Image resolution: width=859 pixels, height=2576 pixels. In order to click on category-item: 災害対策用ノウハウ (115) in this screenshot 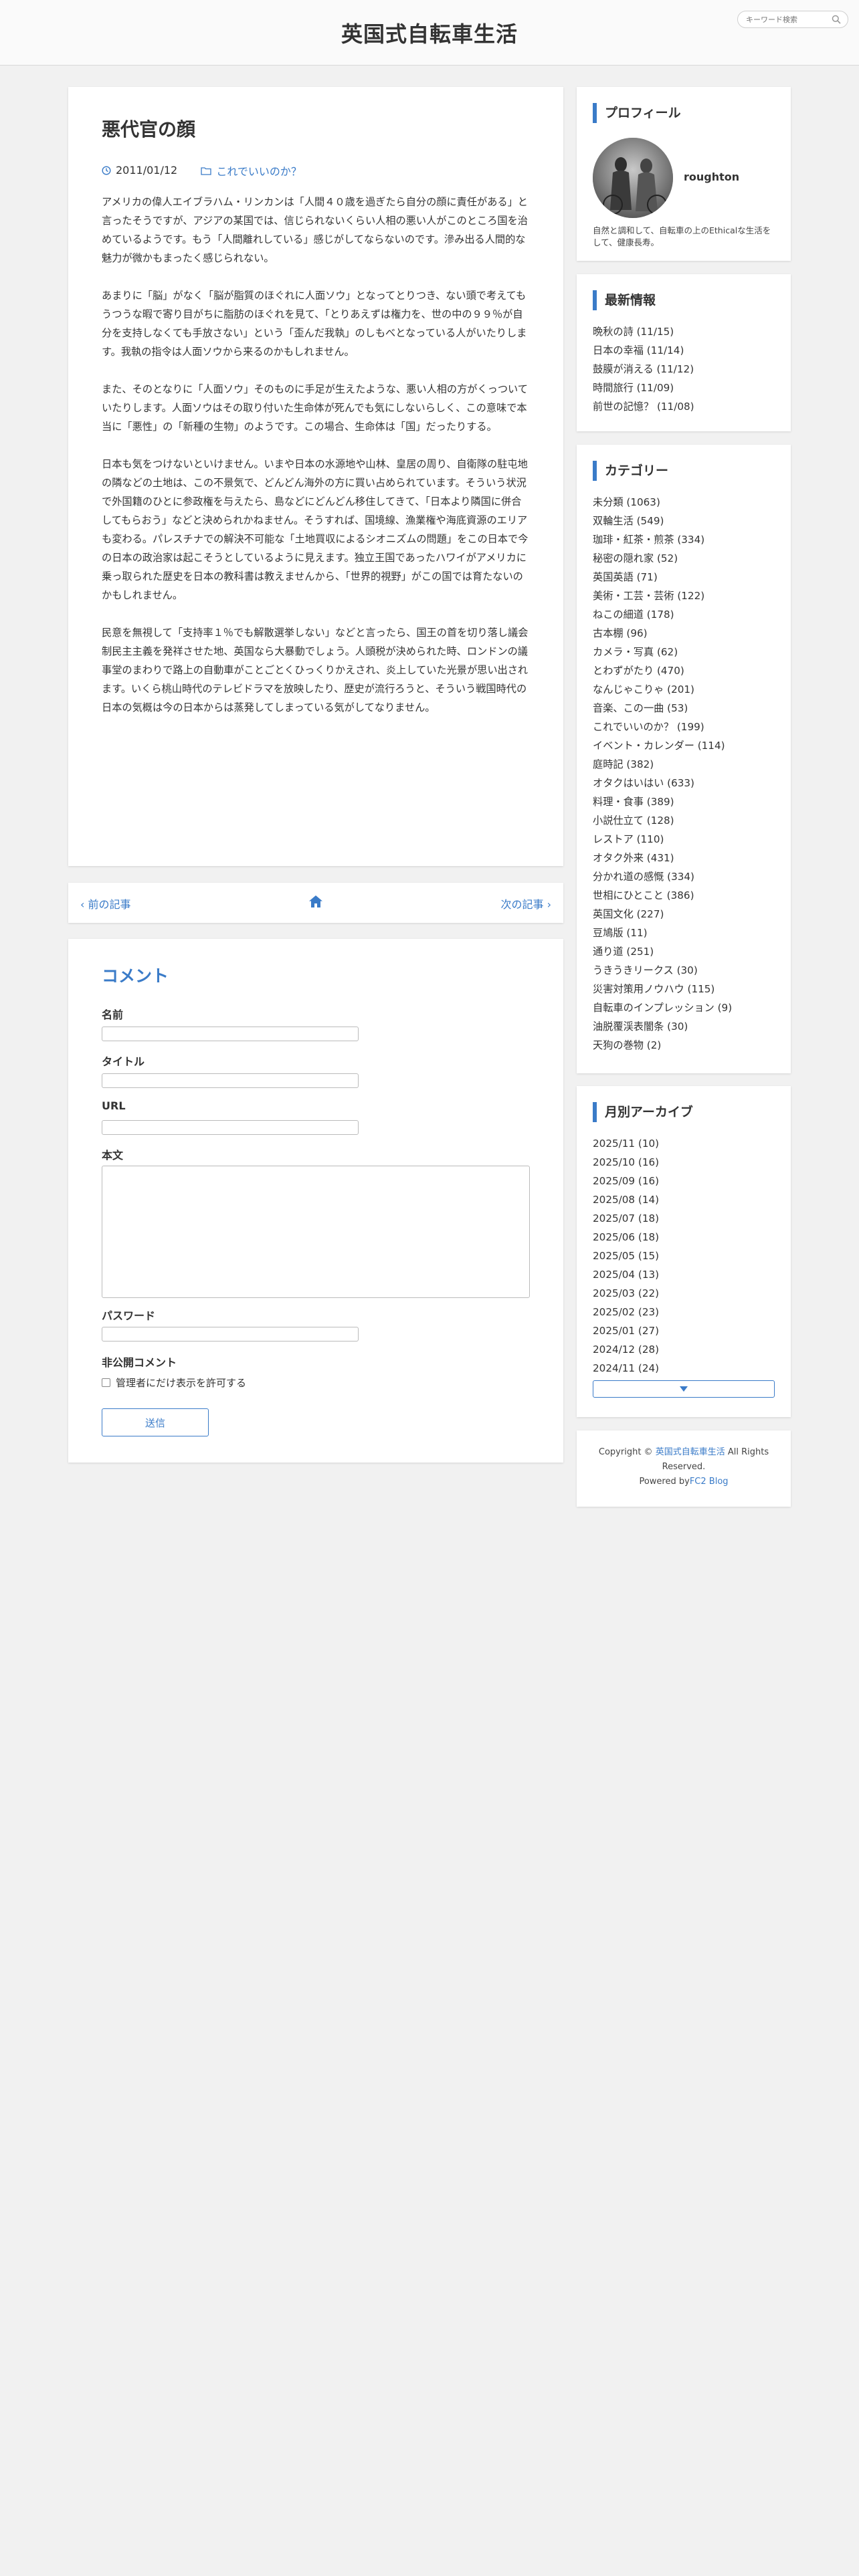, I will do `click(685, 989)`.